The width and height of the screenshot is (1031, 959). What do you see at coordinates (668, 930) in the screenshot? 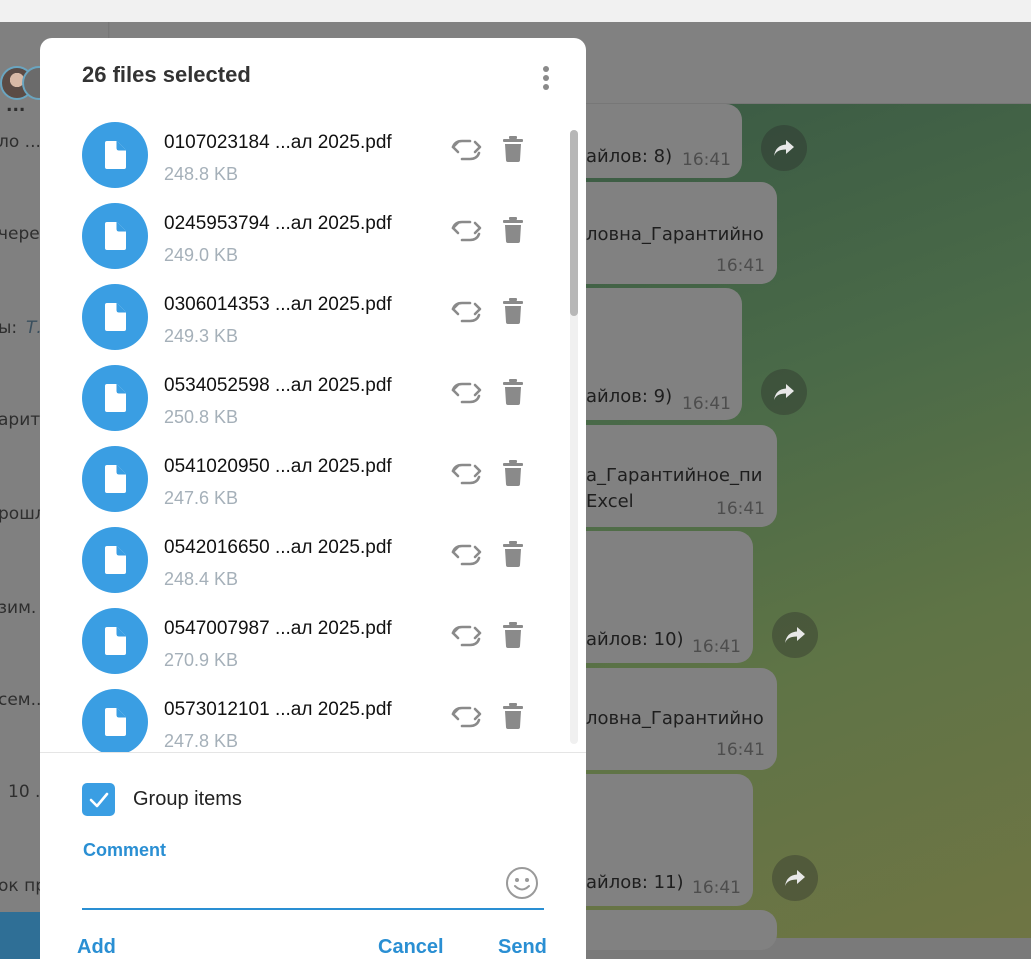
I see `message-bubble` at bounding box center [668, 930].